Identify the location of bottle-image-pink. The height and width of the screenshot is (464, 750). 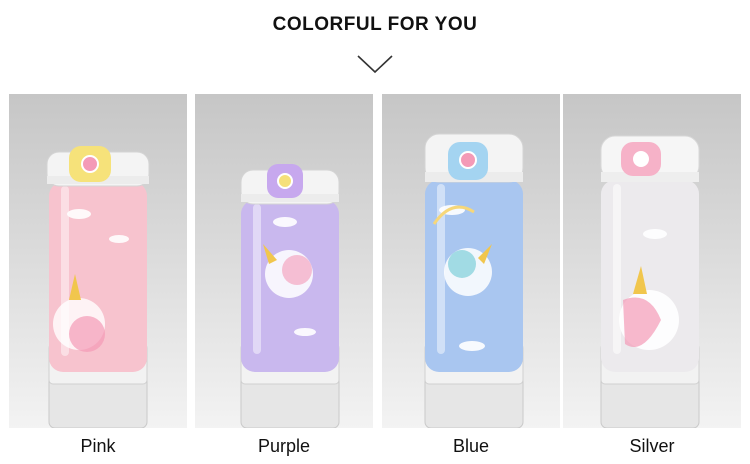
(98, 287).